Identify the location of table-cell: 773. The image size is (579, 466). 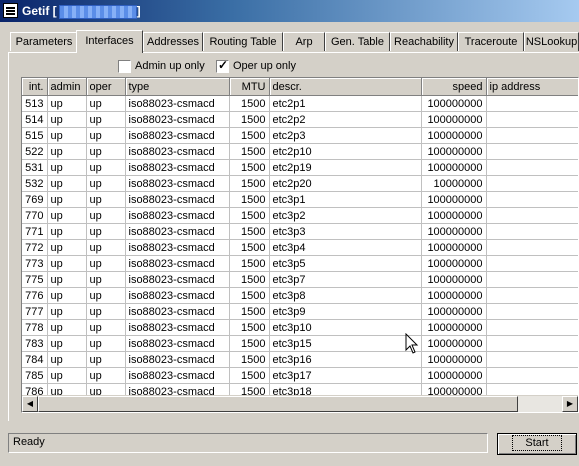
(35, 263).